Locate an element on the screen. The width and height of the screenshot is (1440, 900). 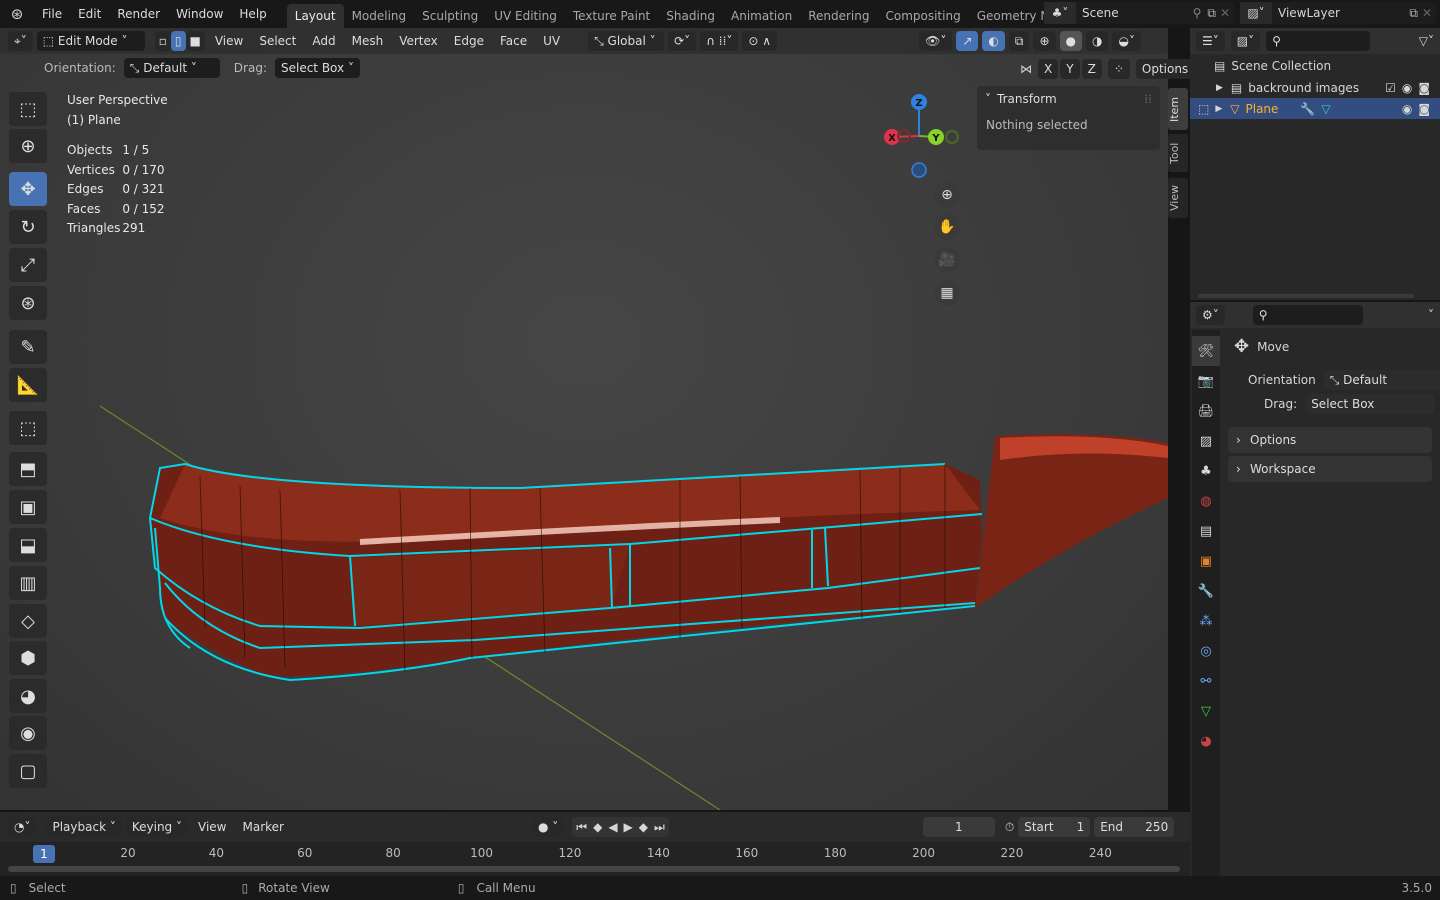
menu-edit: Edit is located at coordinates (89, 14).